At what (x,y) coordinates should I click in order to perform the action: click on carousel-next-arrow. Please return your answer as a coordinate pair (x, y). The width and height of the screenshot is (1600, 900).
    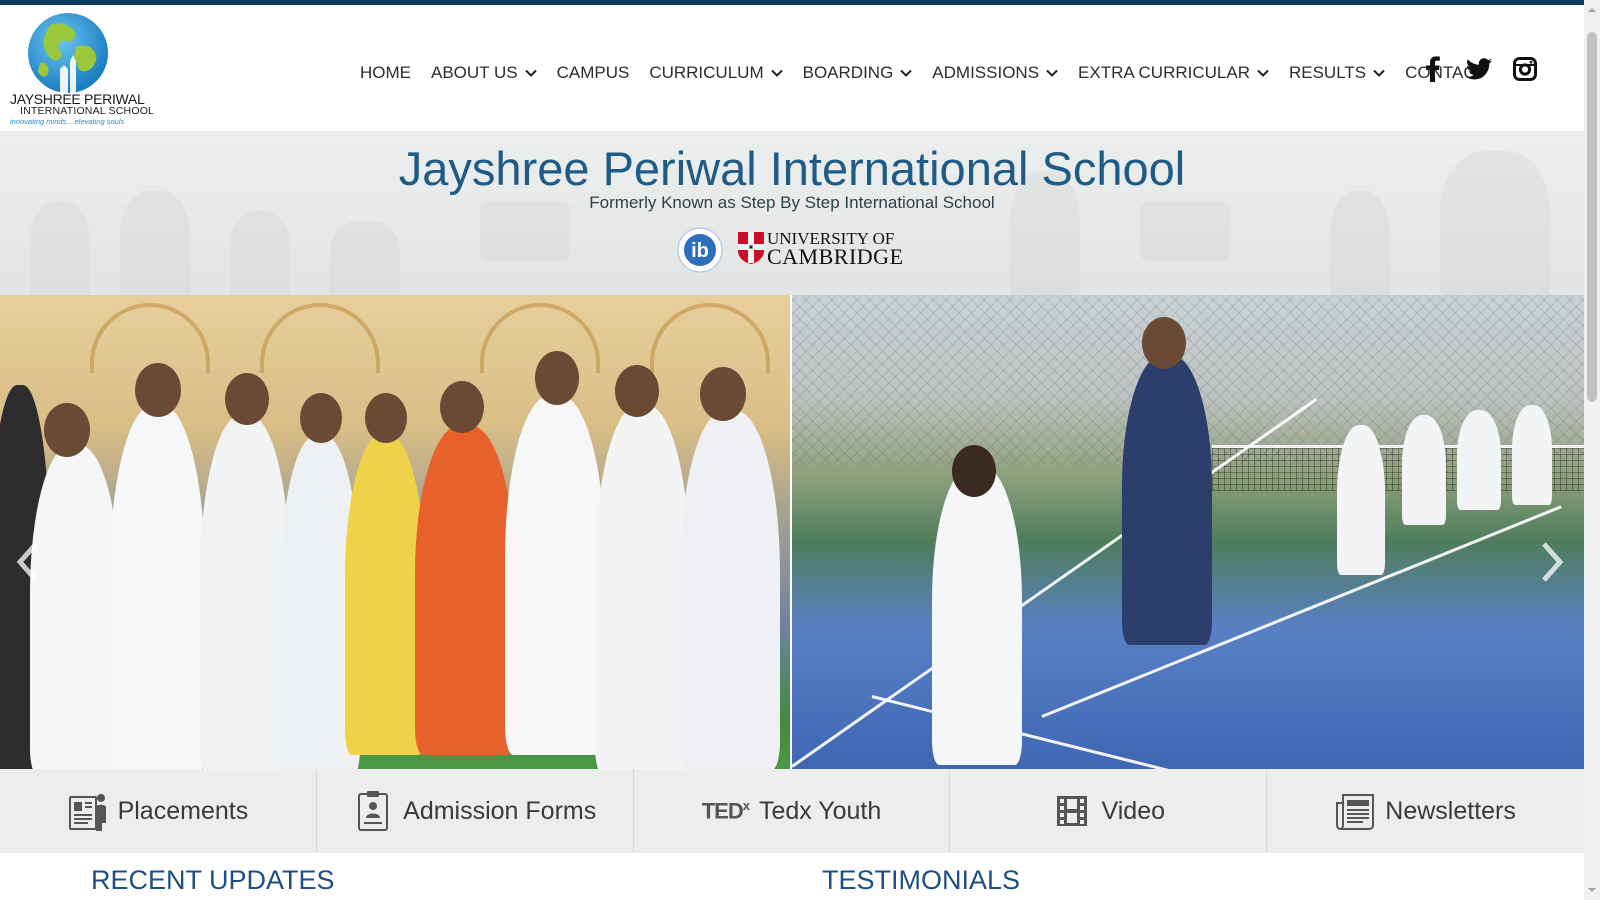
    Looking at the image, I should click on (1553, 562).